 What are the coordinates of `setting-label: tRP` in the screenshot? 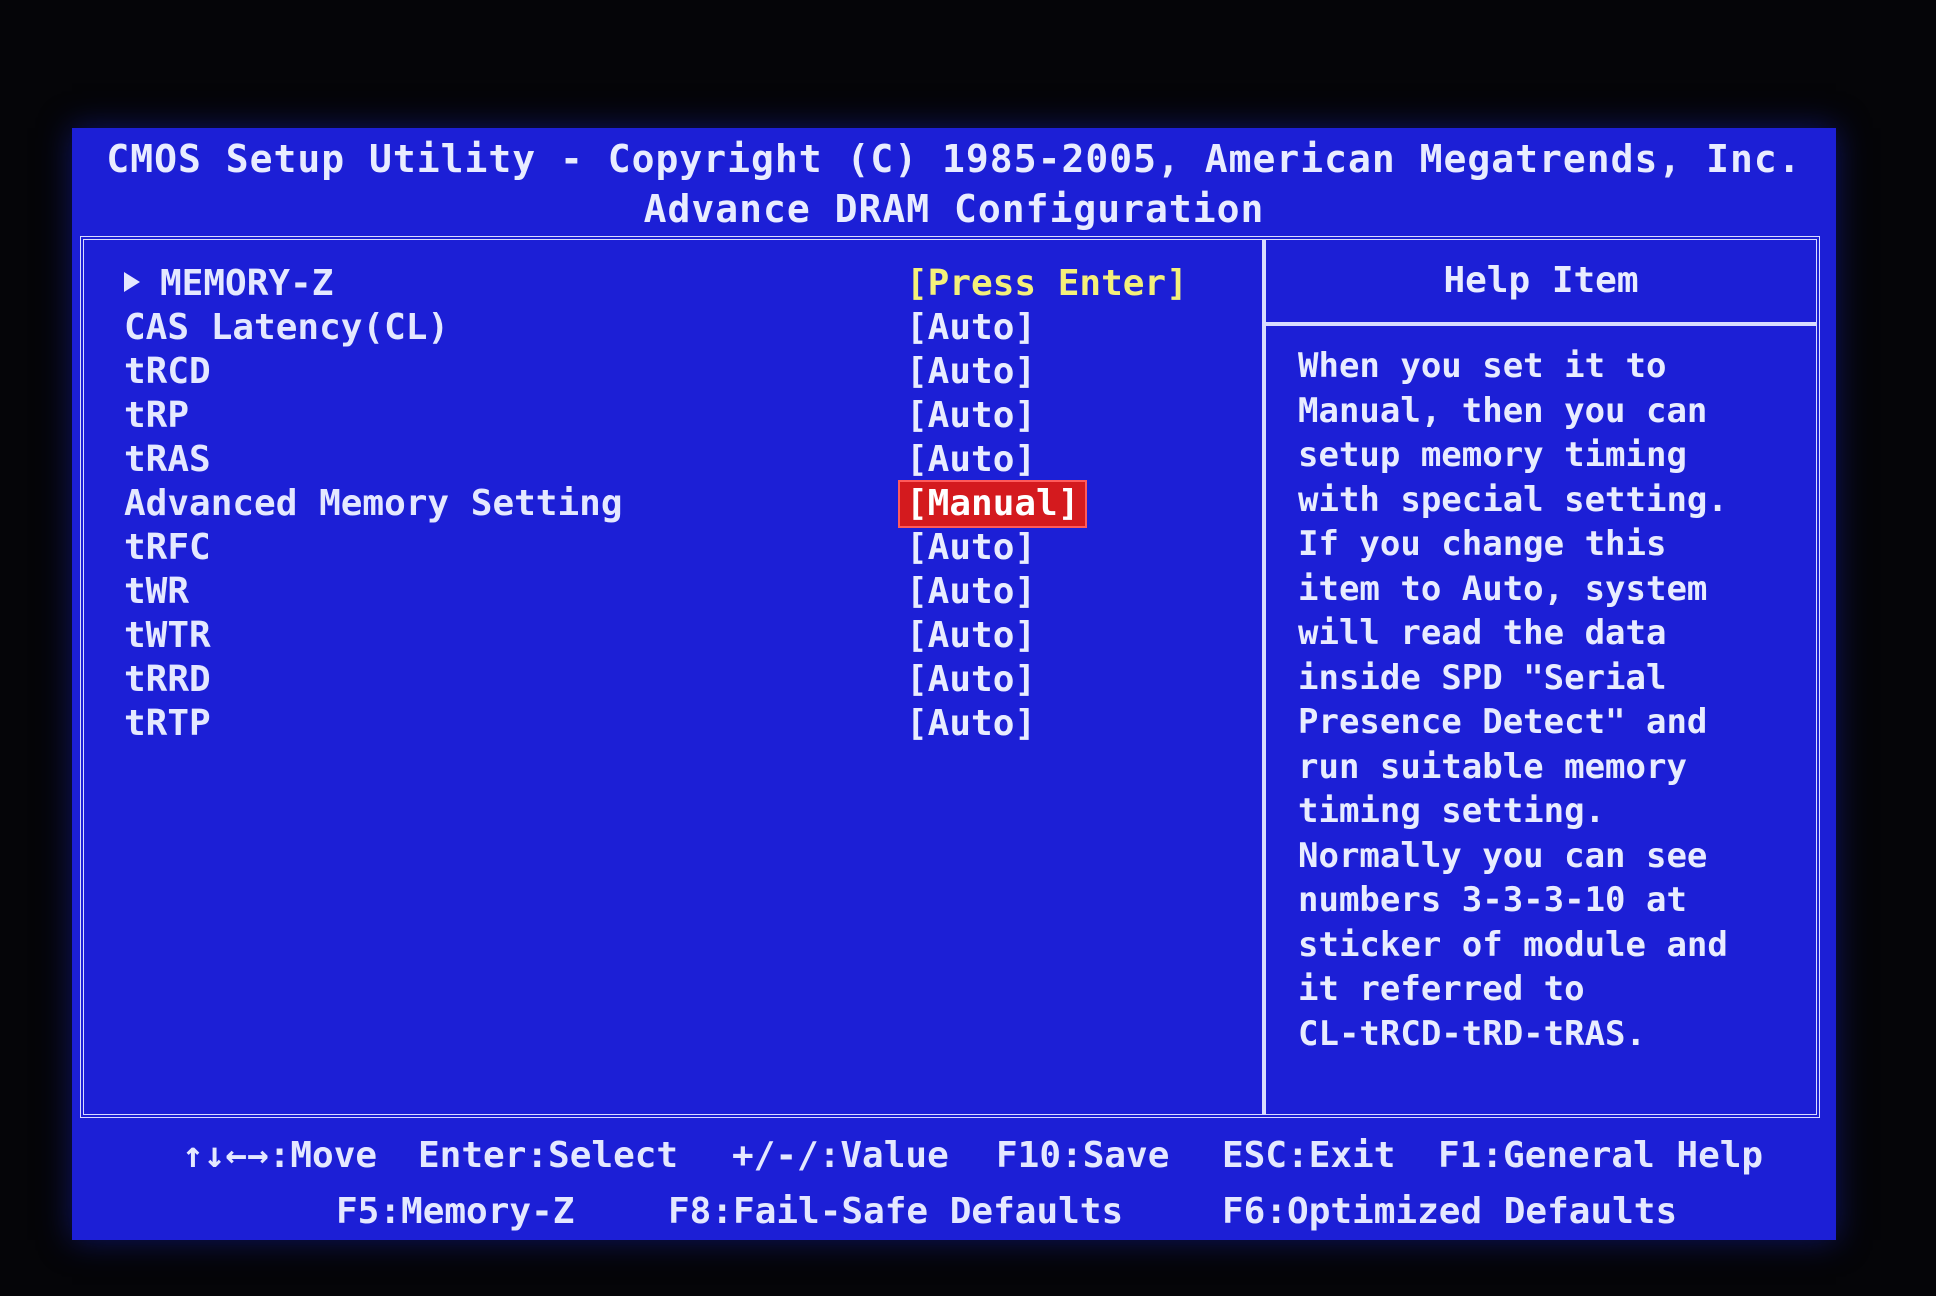 It's located at (157, 415).